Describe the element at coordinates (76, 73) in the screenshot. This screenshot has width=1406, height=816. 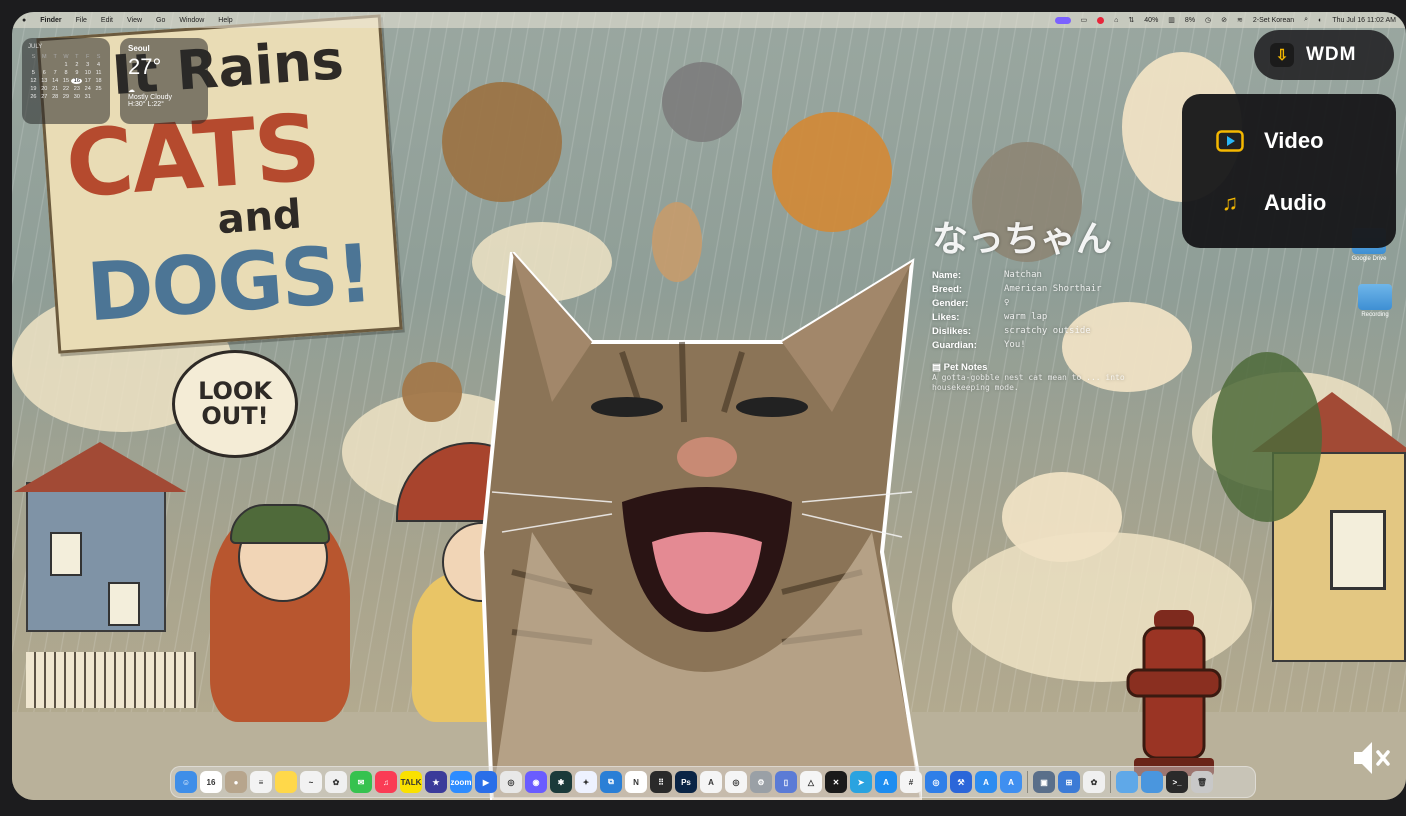
I see `calendar-day: 9` at that location.